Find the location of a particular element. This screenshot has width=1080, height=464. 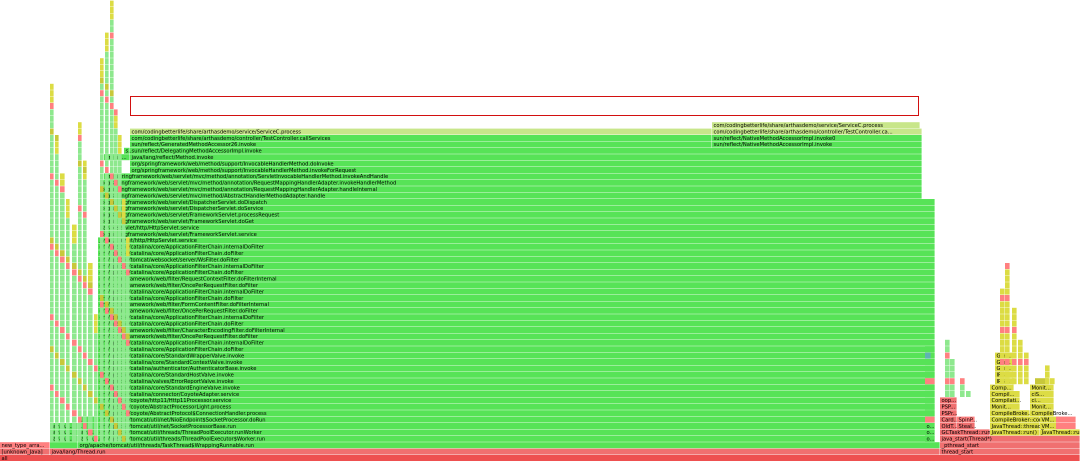

frame-thread-run: java/lang/Thread.run is located at coordinates (495, 452).